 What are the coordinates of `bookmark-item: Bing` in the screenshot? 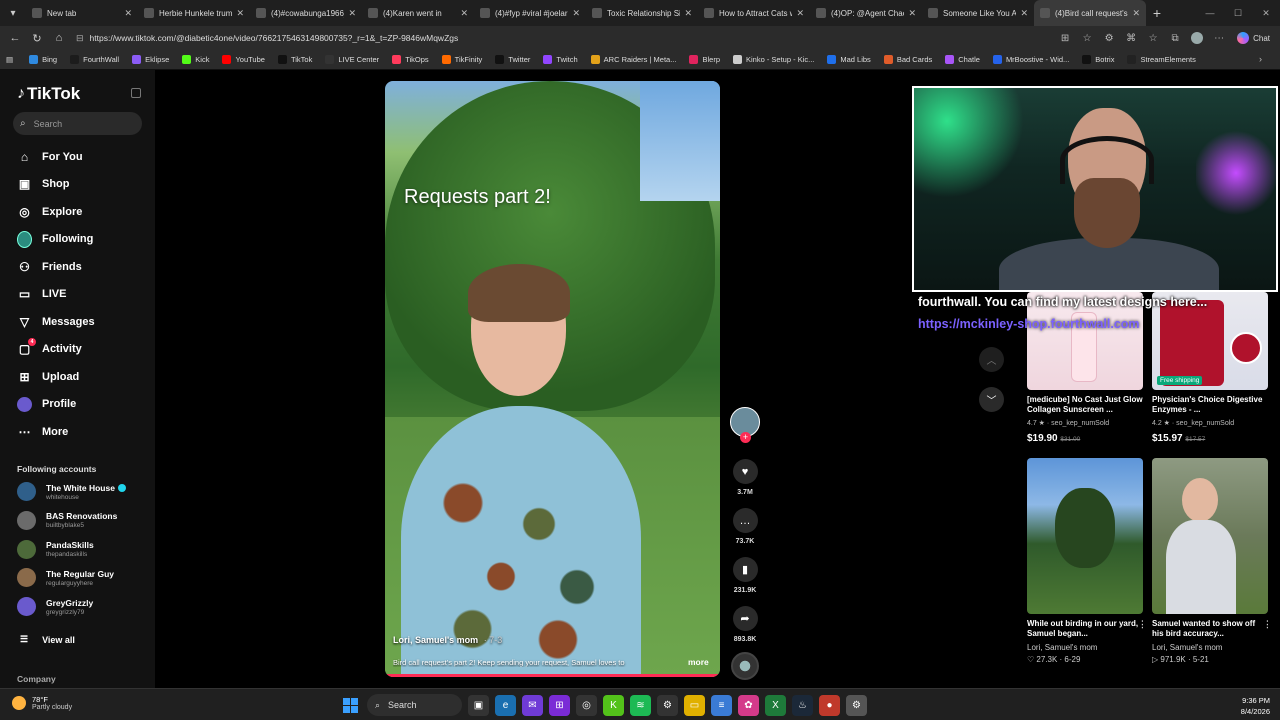 It's located at (43, 59).